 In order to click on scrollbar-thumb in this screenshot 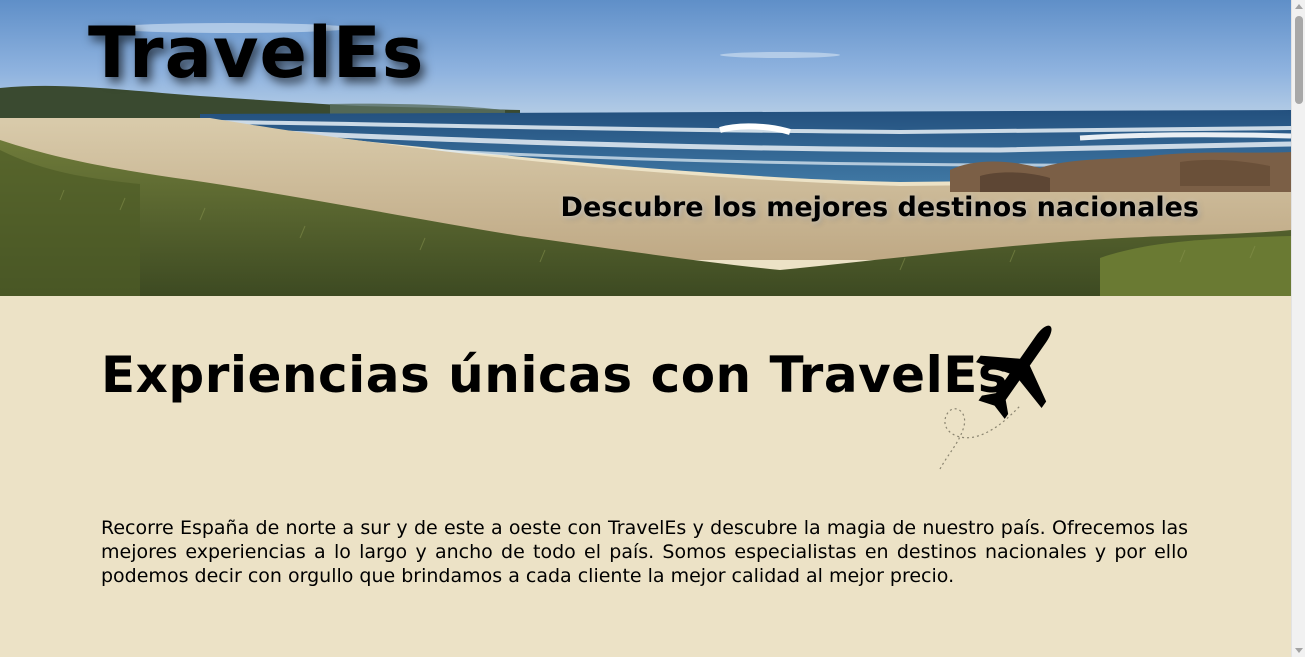, I will do `click(1299, 60)`.